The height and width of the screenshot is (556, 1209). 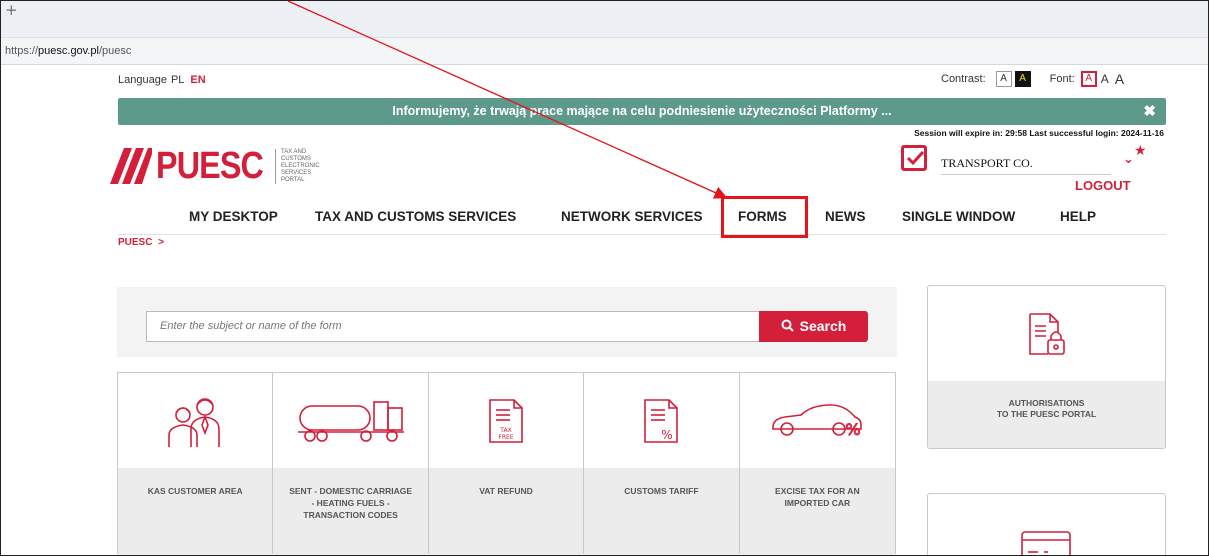 What do you see at coordinates (296, 173) in the screenshot?
I see `logo-tagline-line: SERVICES` at bounding box center [296, 173].